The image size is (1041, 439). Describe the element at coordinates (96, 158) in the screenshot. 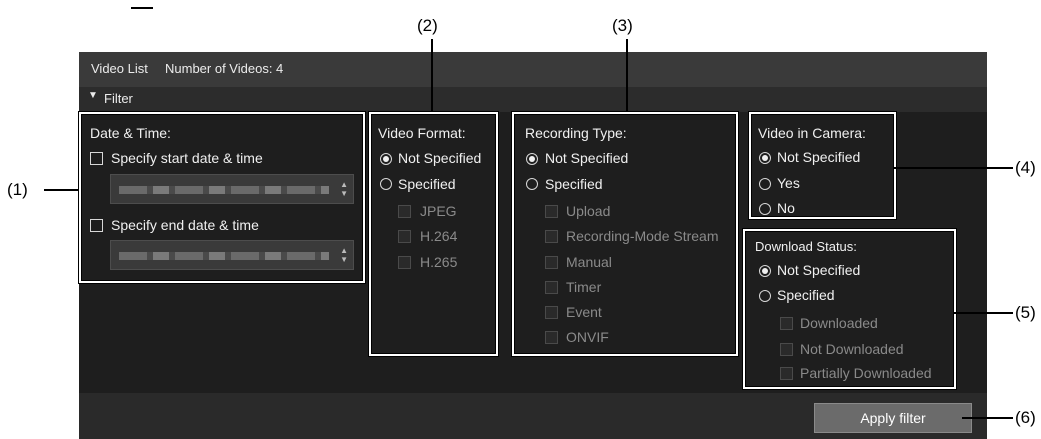

I see `start-date-checkbox` at that location.